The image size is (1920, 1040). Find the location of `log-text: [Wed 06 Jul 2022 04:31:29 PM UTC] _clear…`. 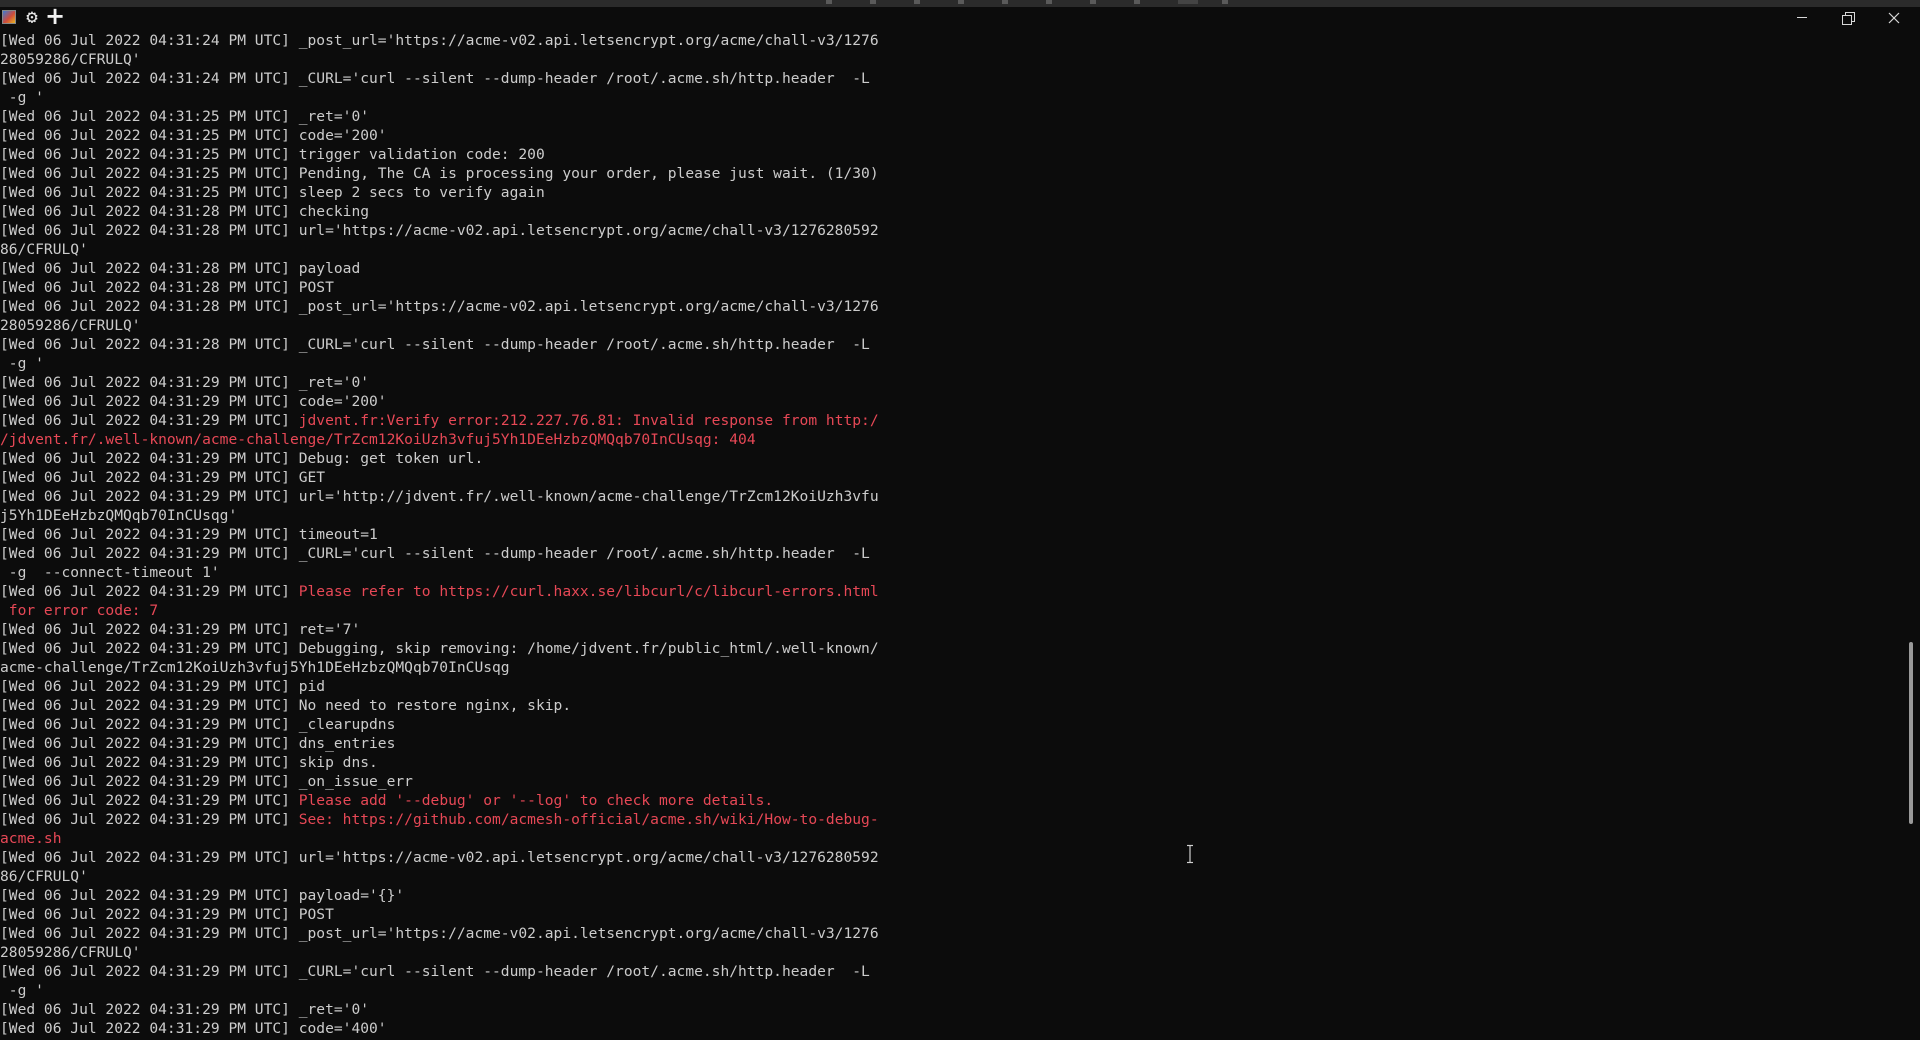

log-text: [Wed 06 Jul 2022 04:31:29 PM UTC] _clear… is located at coordinates (198, 724).